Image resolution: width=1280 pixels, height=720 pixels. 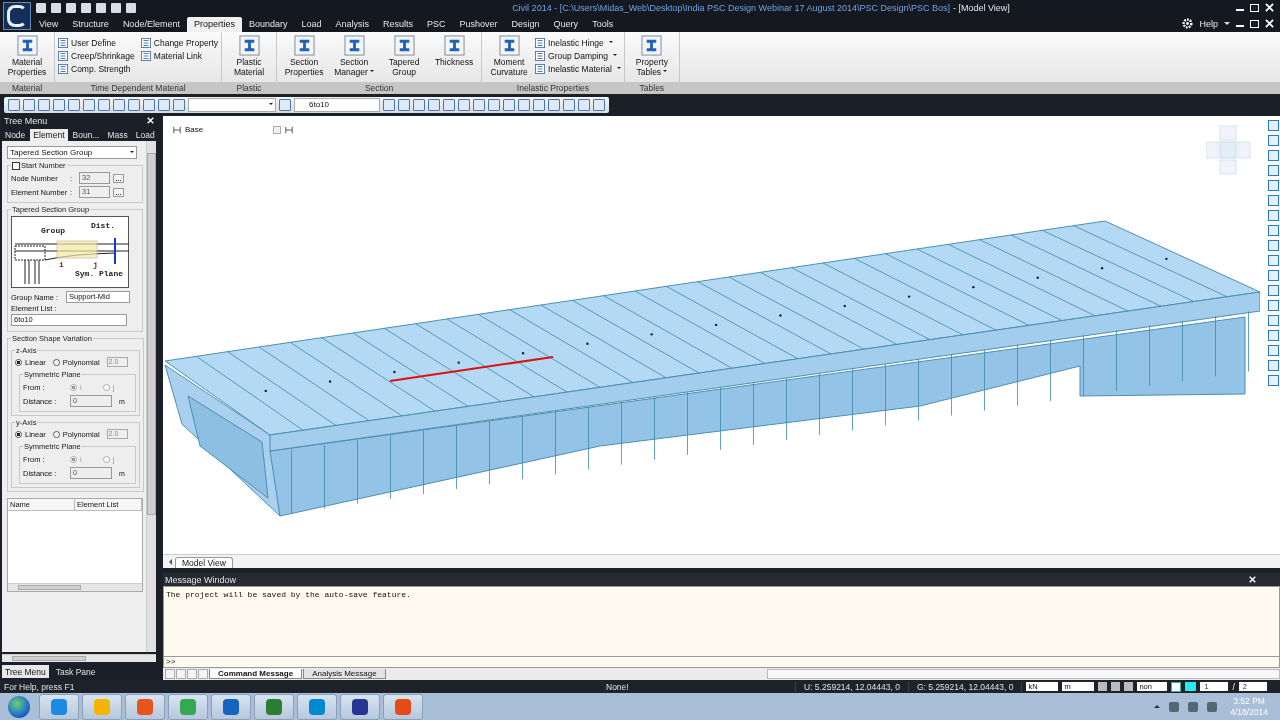 I want to click on panel-tab: Element, so click(x=49, y=135).